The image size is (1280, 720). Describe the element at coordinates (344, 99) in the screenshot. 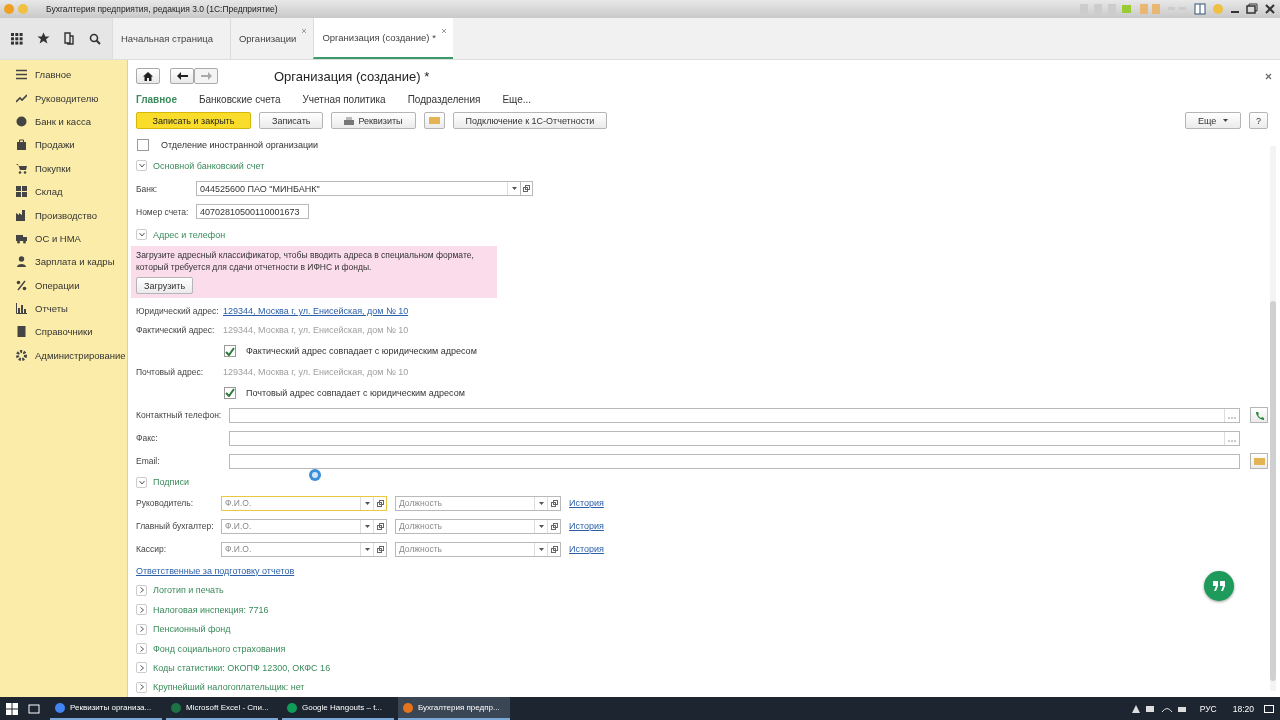

I see `form-tab: Учетная политика` at that location.